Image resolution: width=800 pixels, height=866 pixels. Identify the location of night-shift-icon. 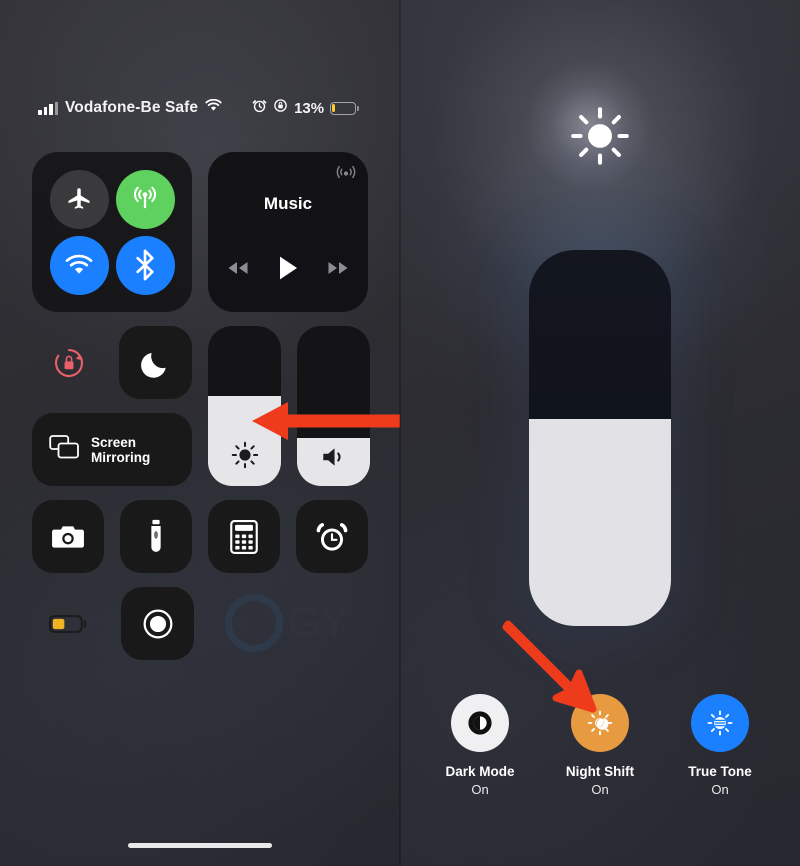
(600, 723).